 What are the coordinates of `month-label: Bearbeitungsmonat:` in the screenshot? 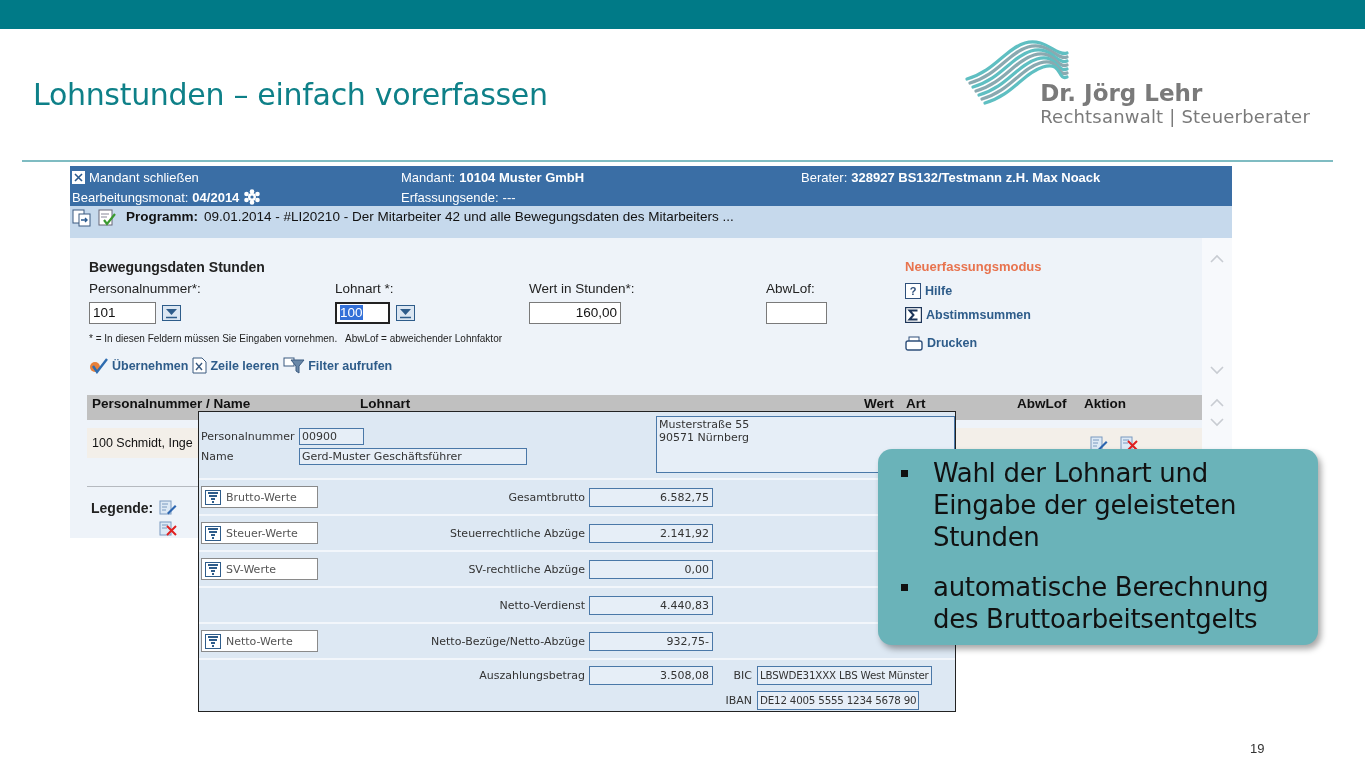 It's located at (130, 197).